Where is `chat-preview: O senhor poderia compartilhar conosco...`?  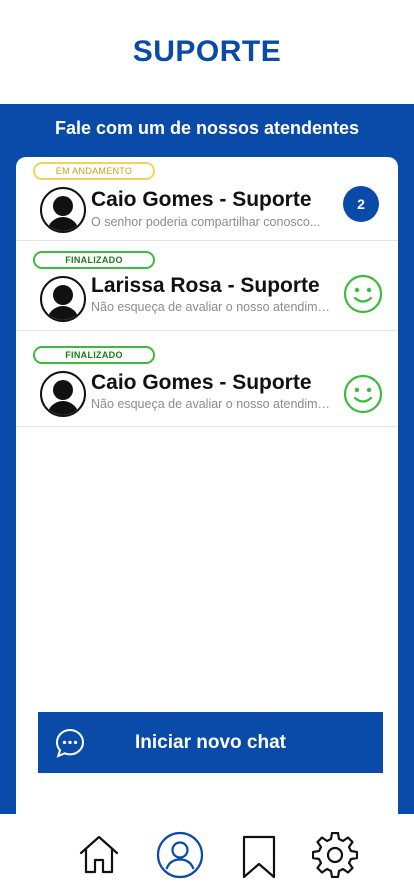
chat-preview: O senhor poderia compartilhar conosco... is located at coordinates (206, 222).